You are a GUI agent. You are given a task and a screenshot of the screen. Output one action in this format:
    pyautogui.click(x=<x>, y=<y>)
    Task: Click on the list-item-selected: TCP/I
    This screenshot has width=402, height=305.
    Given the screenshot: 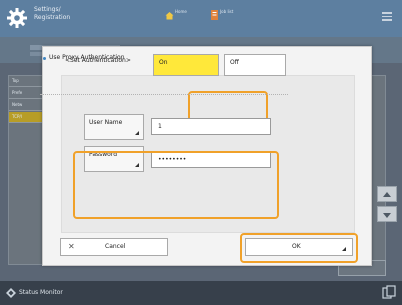 What is the action you would take?
    pyautogui.click(x=26, y=117)
    